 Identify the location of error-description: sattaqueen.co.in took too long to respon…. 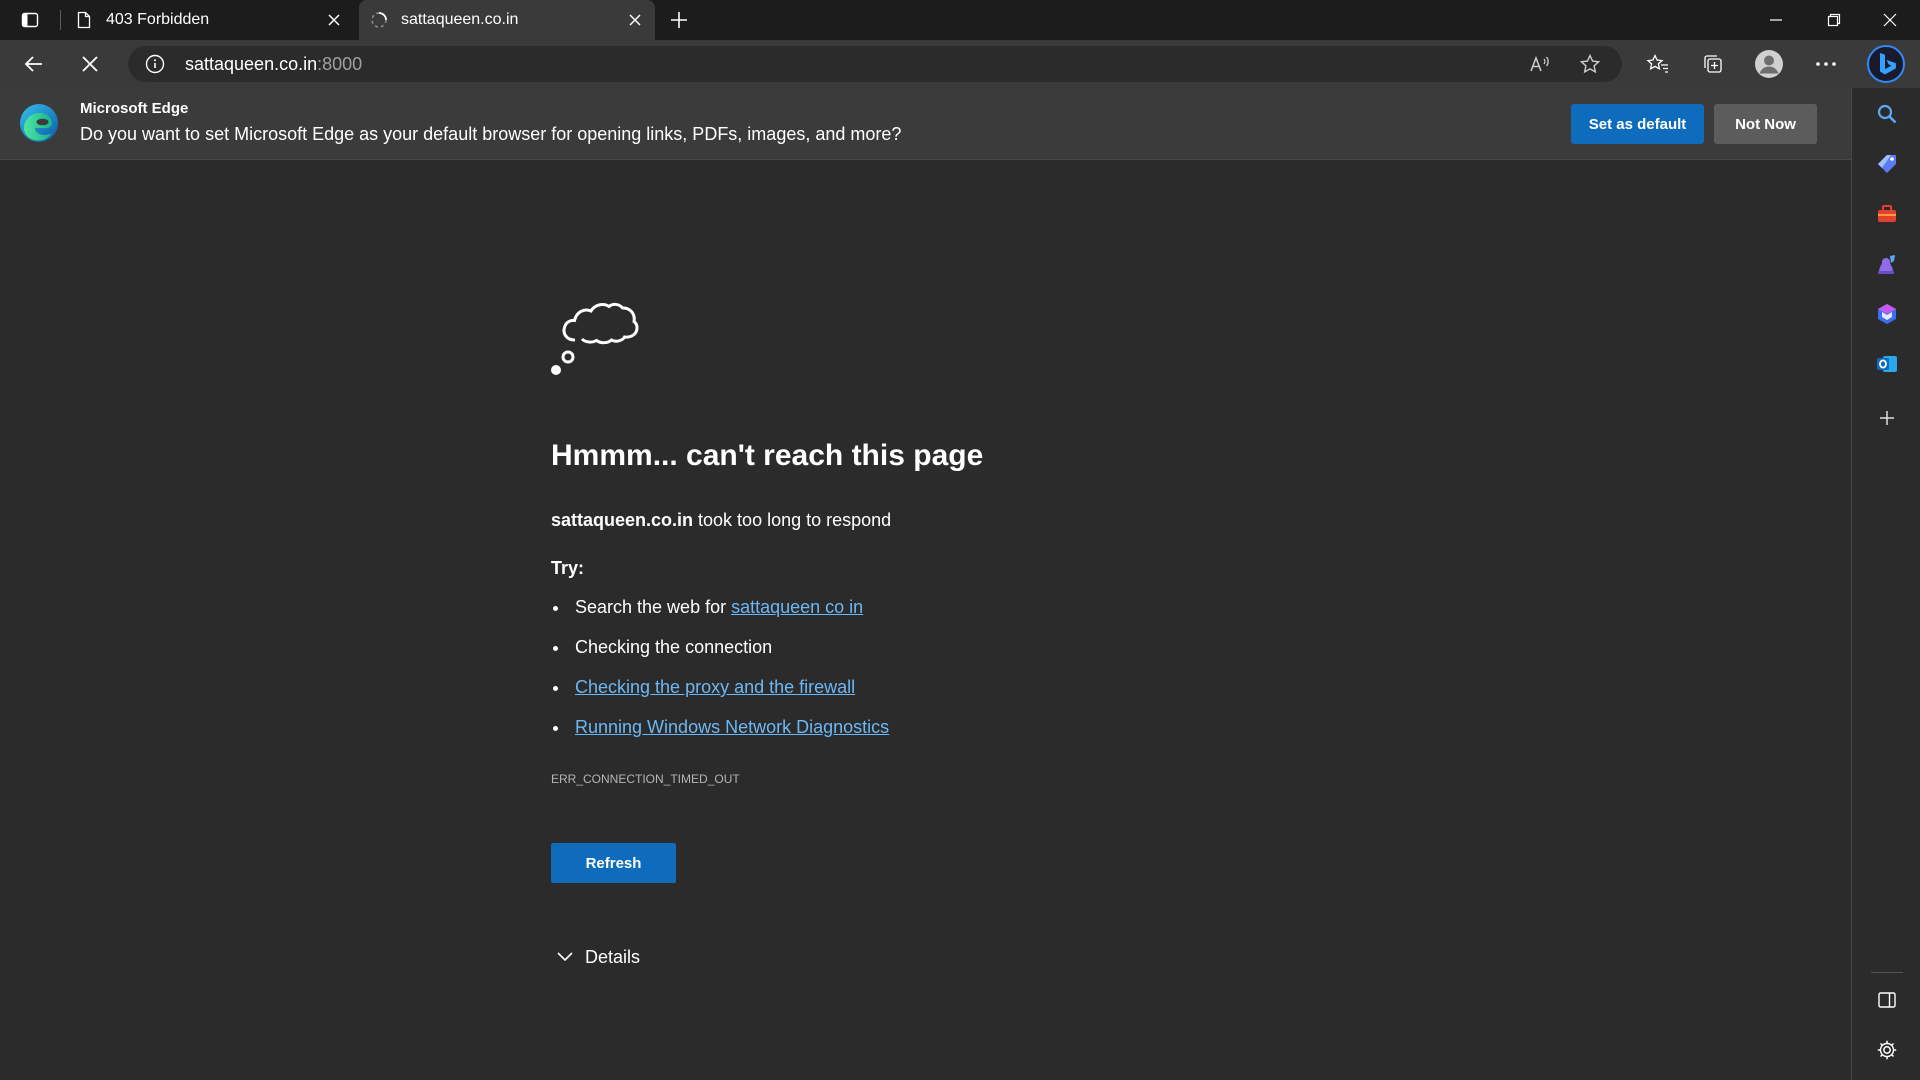
(721, 520).